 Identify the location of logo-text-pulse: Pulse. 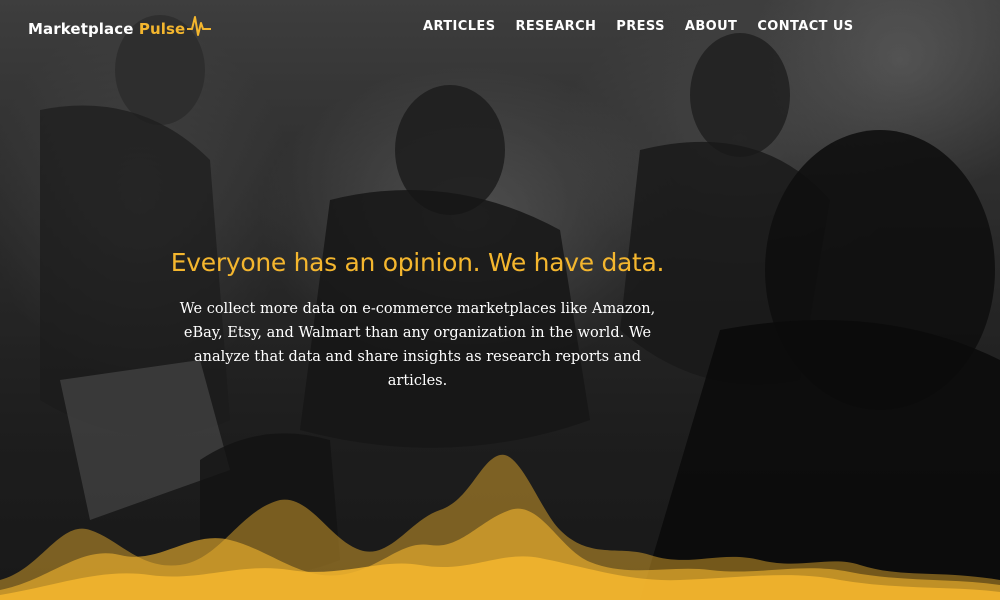
(162, 29).